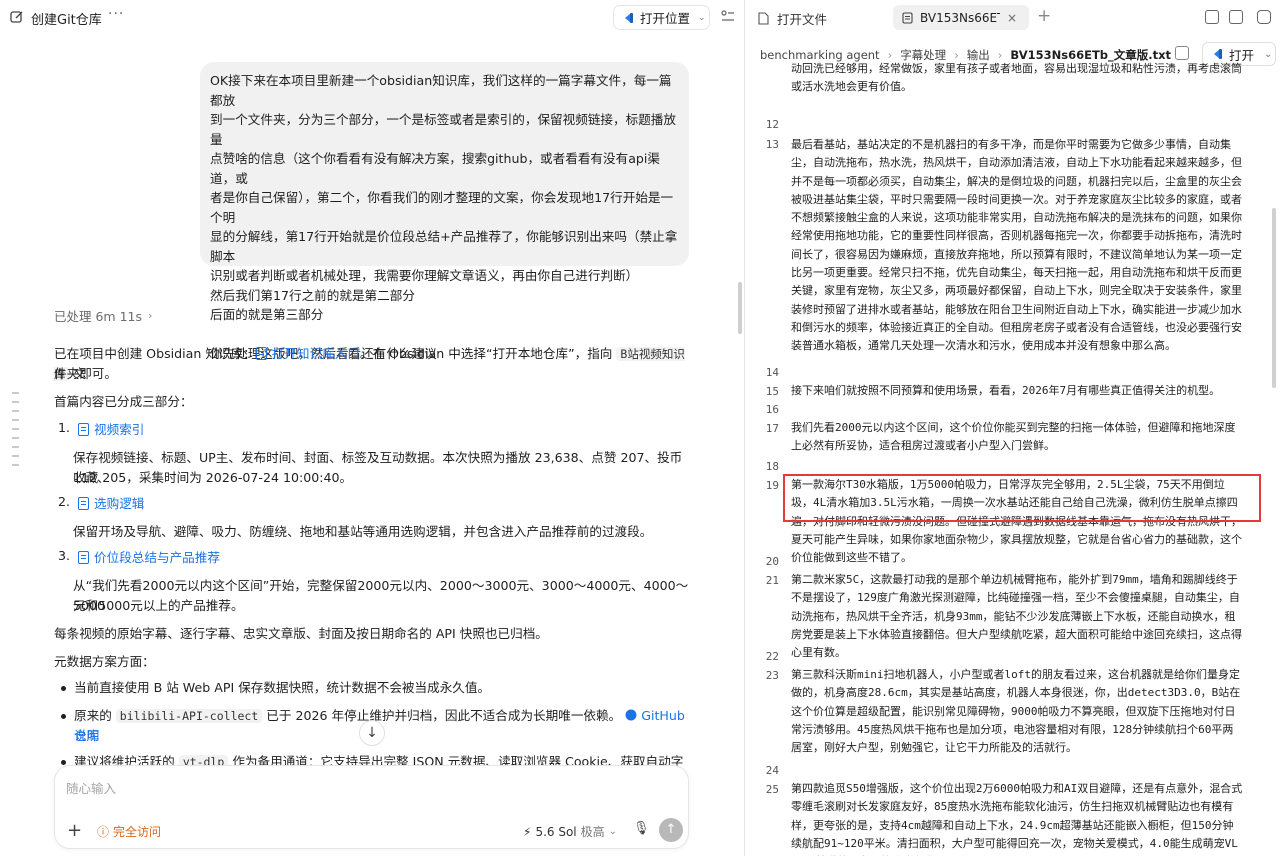 Image resolution: width=1280 pixels, height=856 pixels. Describe the element at coordinates (98, 316) in the screenshot. I see `processed-time-label: 已处理 6m 11s` at that location.